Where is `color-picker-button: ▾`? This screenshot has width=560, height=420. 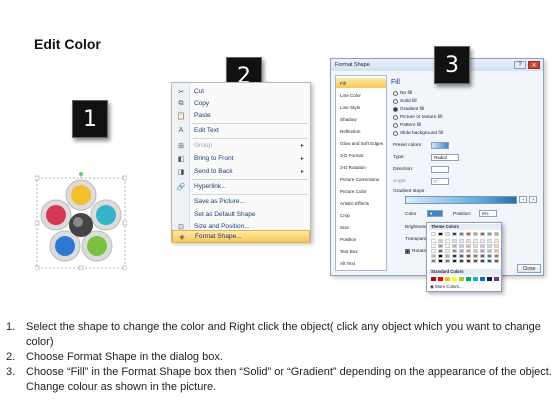
color-picker-button: ▾ is located at coordinates (435, 213).